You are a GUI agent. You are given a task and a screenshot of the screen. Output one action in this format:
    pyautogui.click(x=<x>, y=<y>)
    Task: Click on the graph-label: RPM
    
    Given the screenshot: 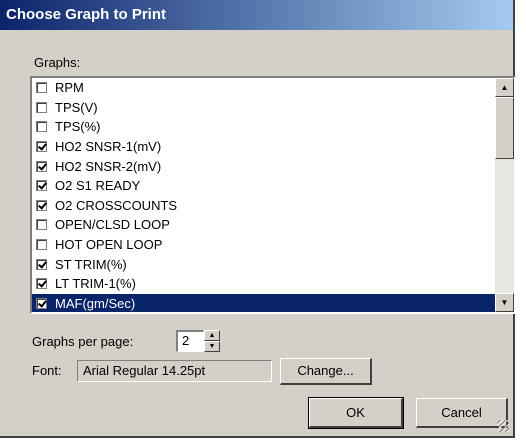 What is the action you would take?
    pyautogui.click(x=69, y=88)
    